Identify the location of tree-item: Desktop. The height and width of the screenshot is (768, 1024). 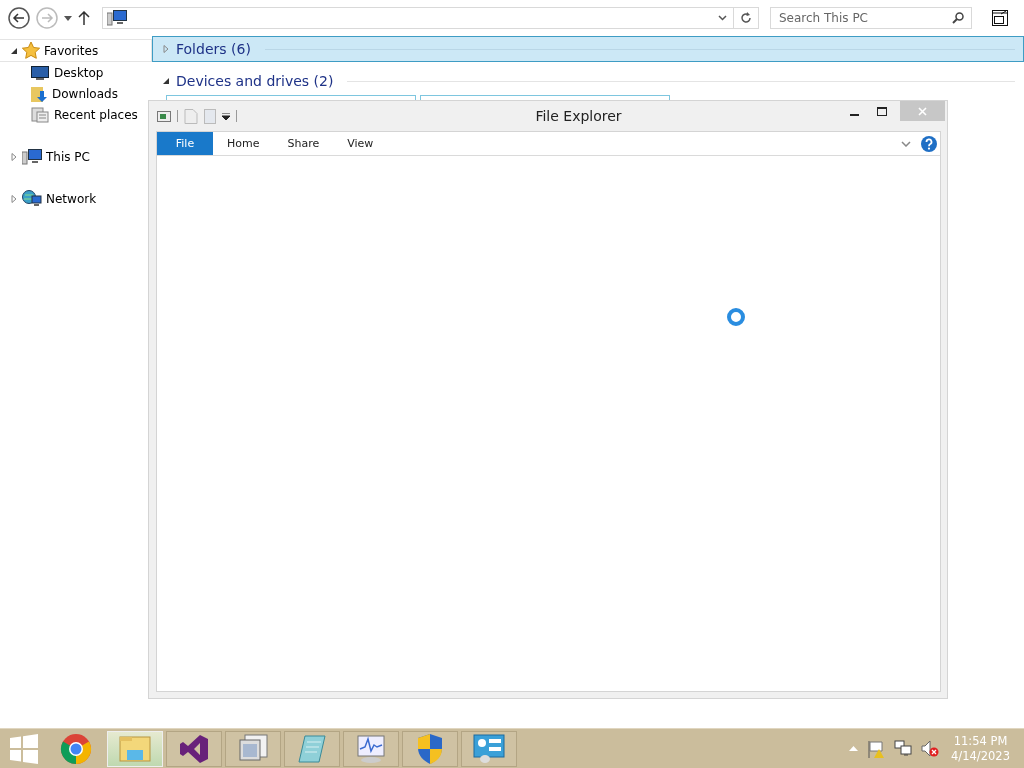
(79, 72).